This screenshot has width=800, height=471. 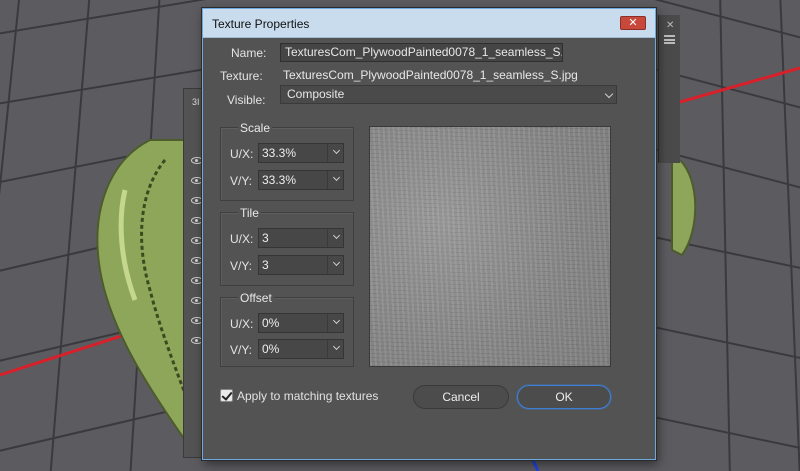 I want to click on scale-vy-label: V/Y:, so click(x=241, y=181).